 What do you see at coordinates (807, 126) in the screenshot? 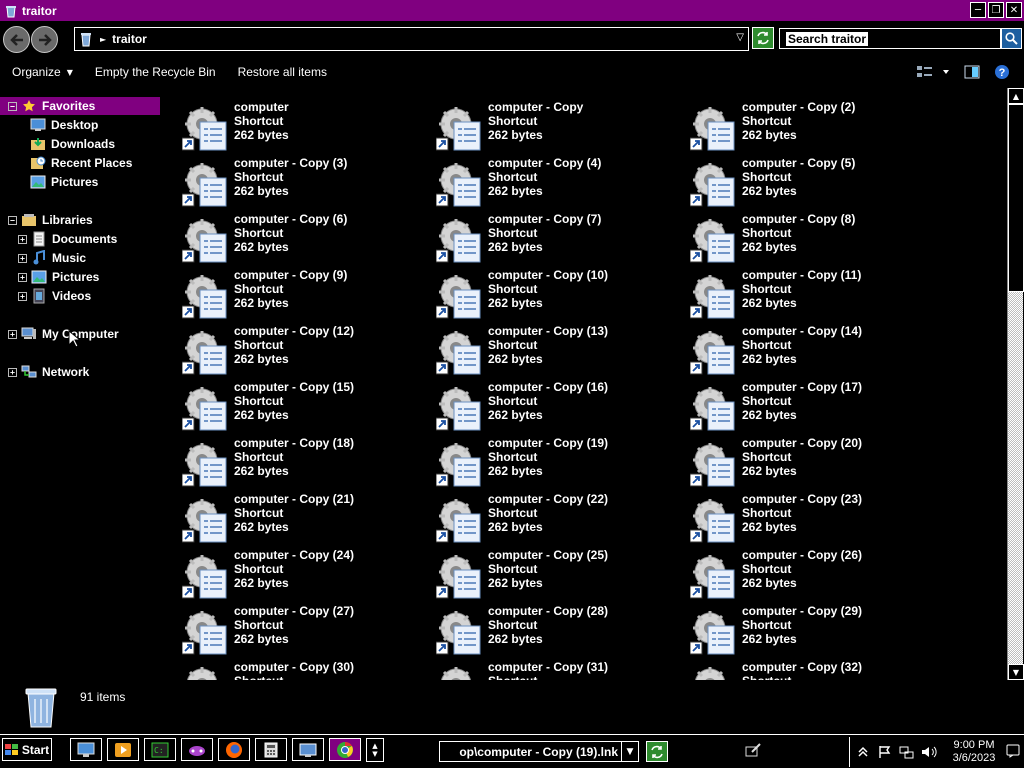
I see `file-tile: computer - Copy (2) Shortcut 262 bytes` at bounding box center [807, 126].